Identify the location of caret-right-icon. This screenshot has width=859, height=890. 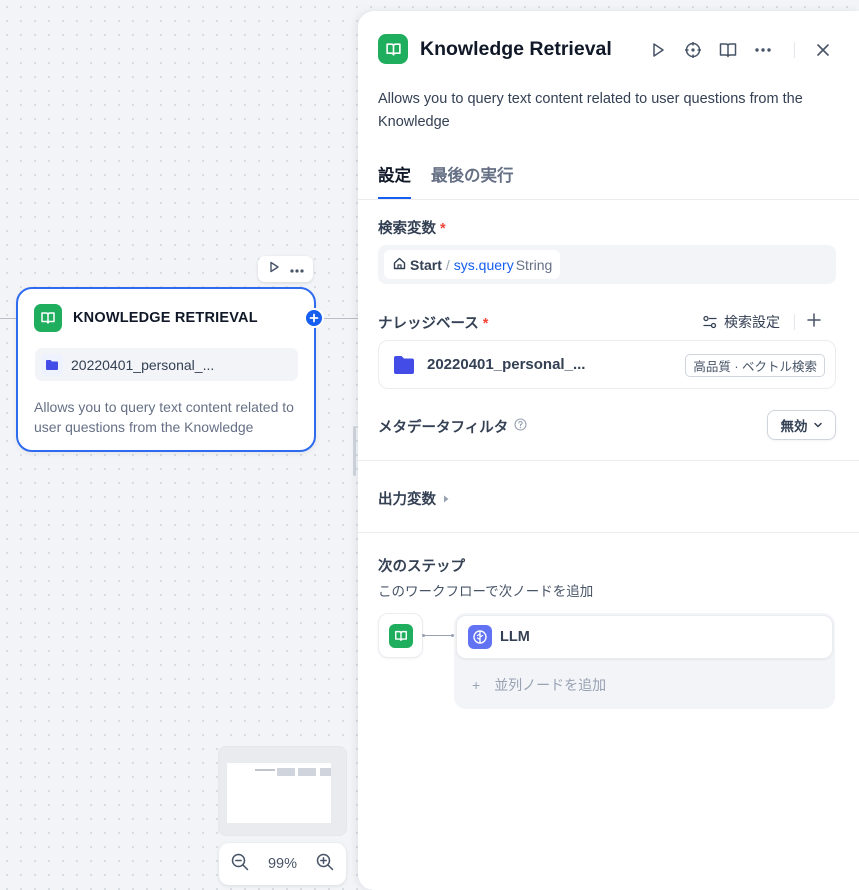
(446, 498).